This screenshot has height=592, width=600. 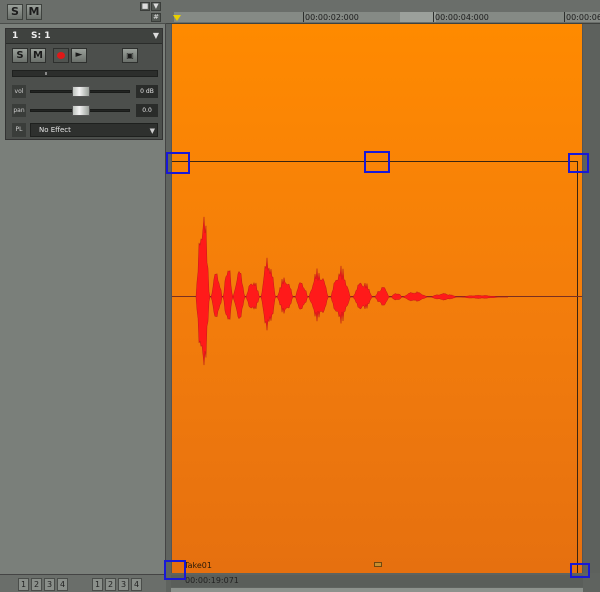 I want to click on lock-icon: ■, so click(x=145, y=6).